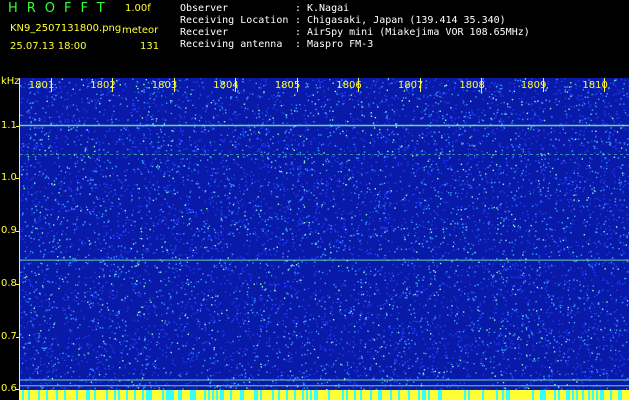 The width and height of the screenshot is (629, 400). Describe the element at coordinates (140, 30) in the screenshot. I see `mode-label: meteor` at that location.